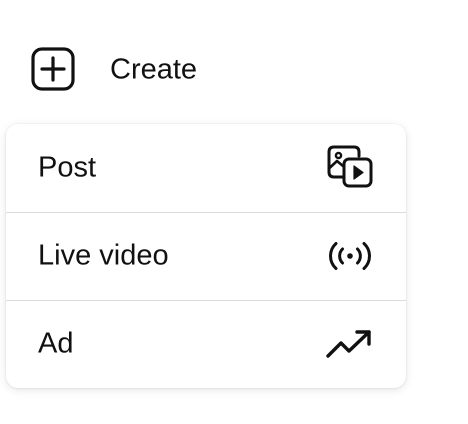 This screenshot has height=424, width=468. Describe the element at coordinates (53, 69) in the screenshot. I see `plus-square-icon` at that location.